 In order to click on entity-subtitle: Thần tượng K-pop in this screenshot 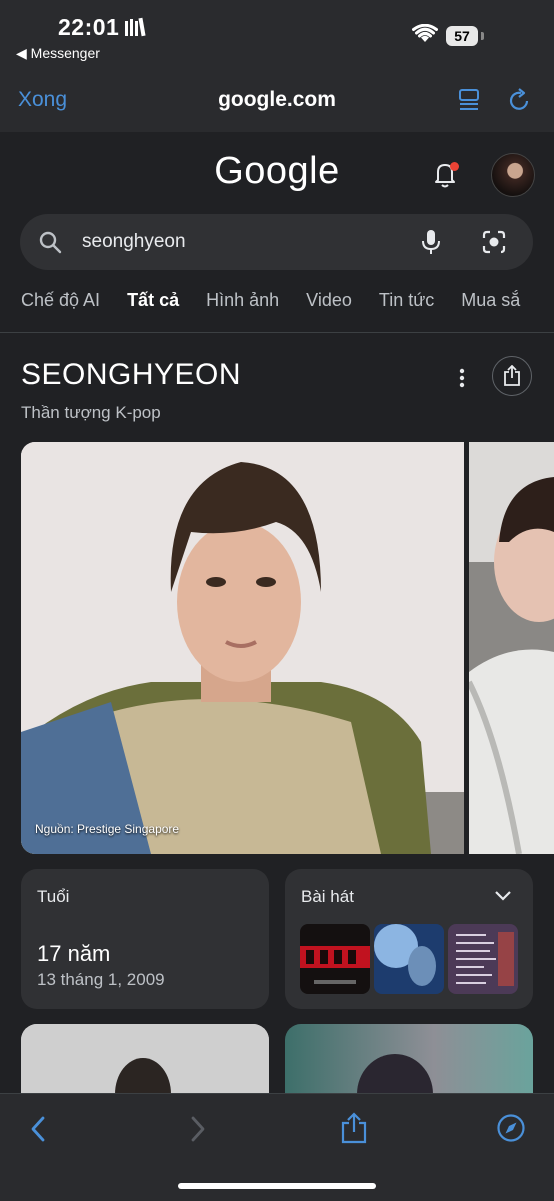, I will do `click(91, 412)`.